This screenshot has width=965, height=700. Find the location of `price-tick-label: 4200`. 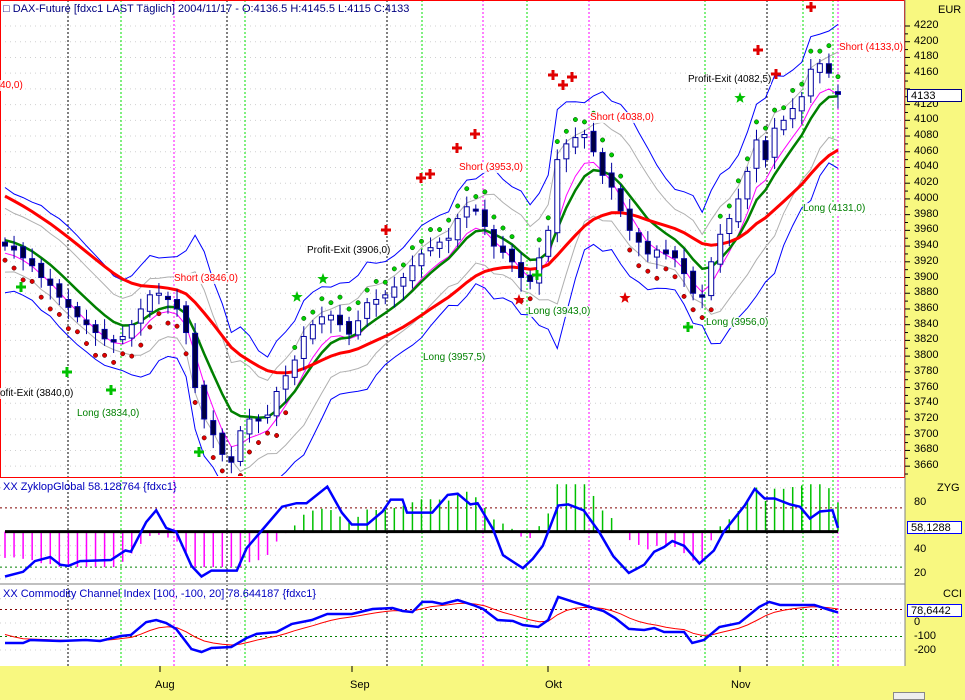

price-tick-label: 4200 is located at coordinates (926, 40).